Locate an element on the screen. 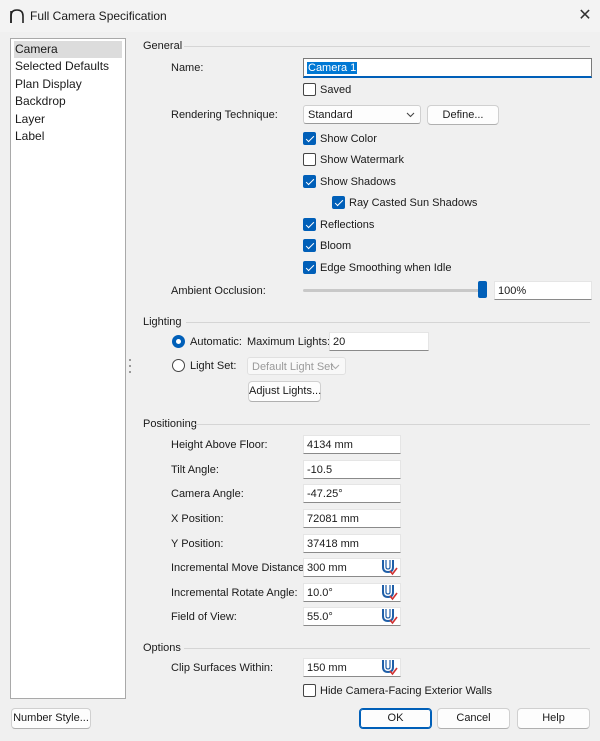  rendering-technique-select: Standard is located at coordinates (362, 114).